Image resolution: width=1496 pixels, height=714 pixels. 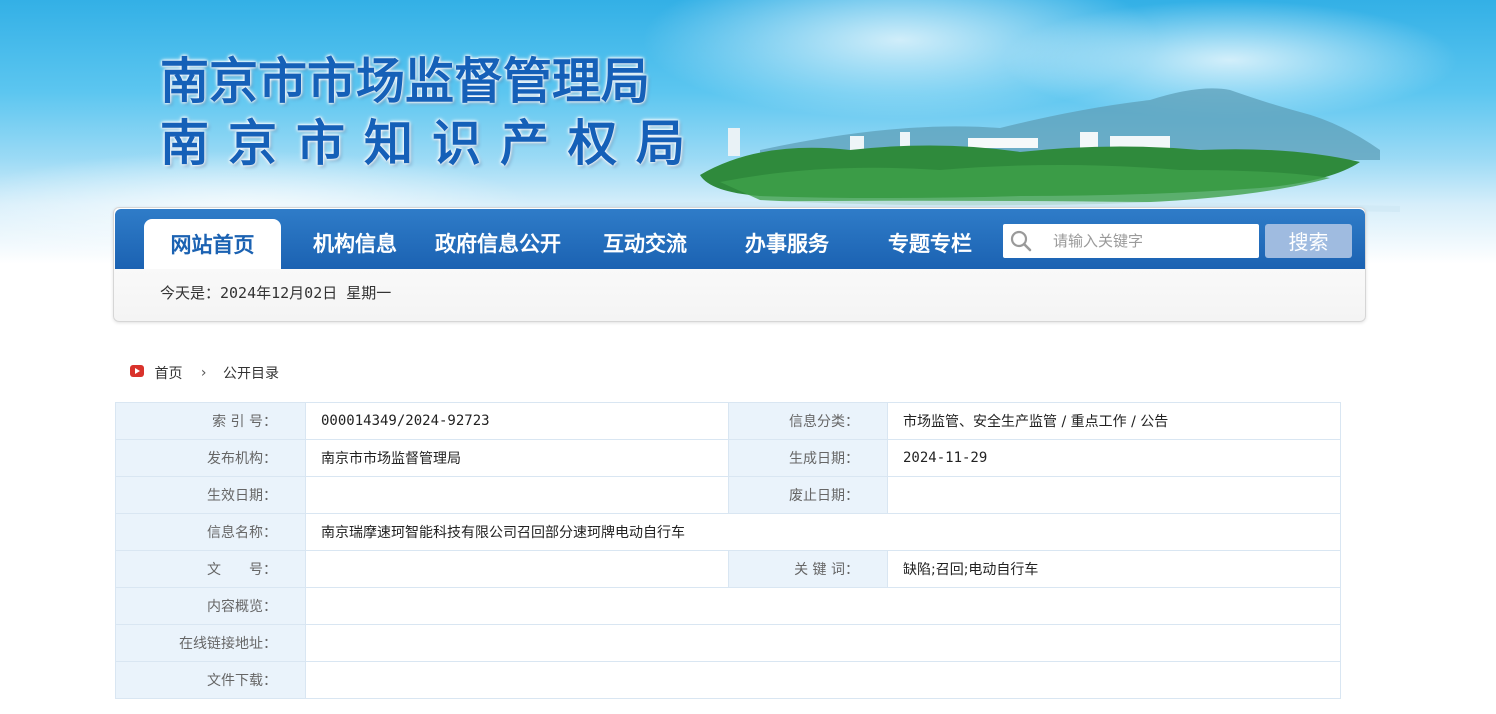 I want to click on table-row: 文件下载：, so click(x=728, y=680).